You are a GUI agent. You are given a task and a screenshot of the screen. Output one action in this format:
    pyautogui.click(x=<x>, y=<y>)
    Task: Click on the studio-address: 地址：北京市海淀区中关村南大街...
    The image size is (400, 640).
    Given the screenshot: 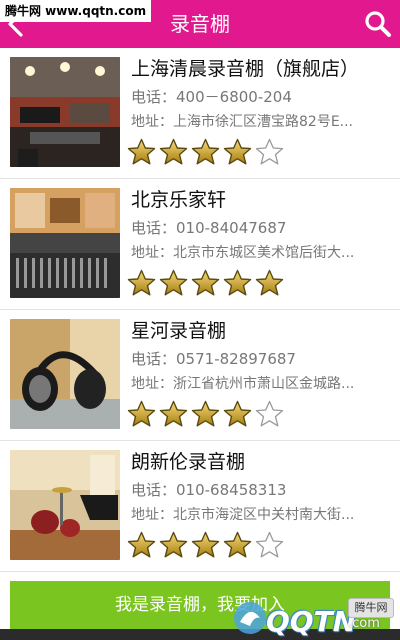 What is the action you would take?
    pyautogui.click(x=257, y=514)
    